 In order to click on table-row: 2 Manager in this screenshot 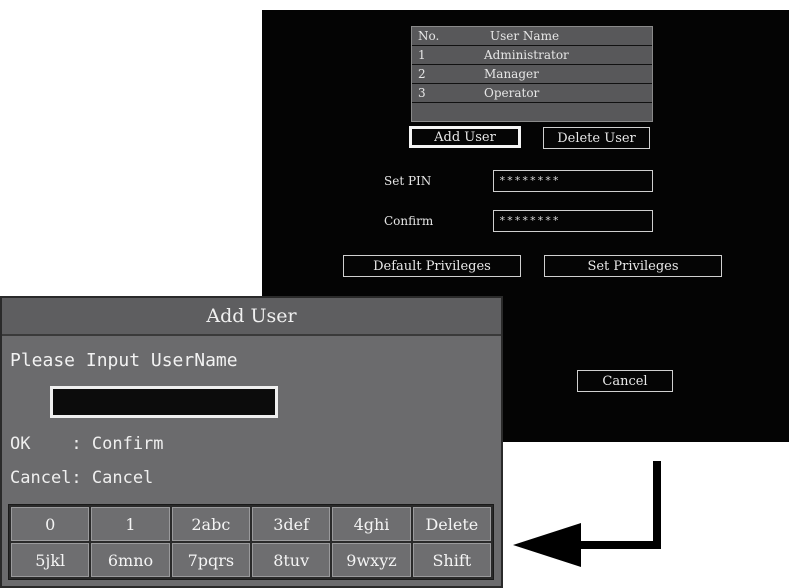, I will do `click(532, 74)`.